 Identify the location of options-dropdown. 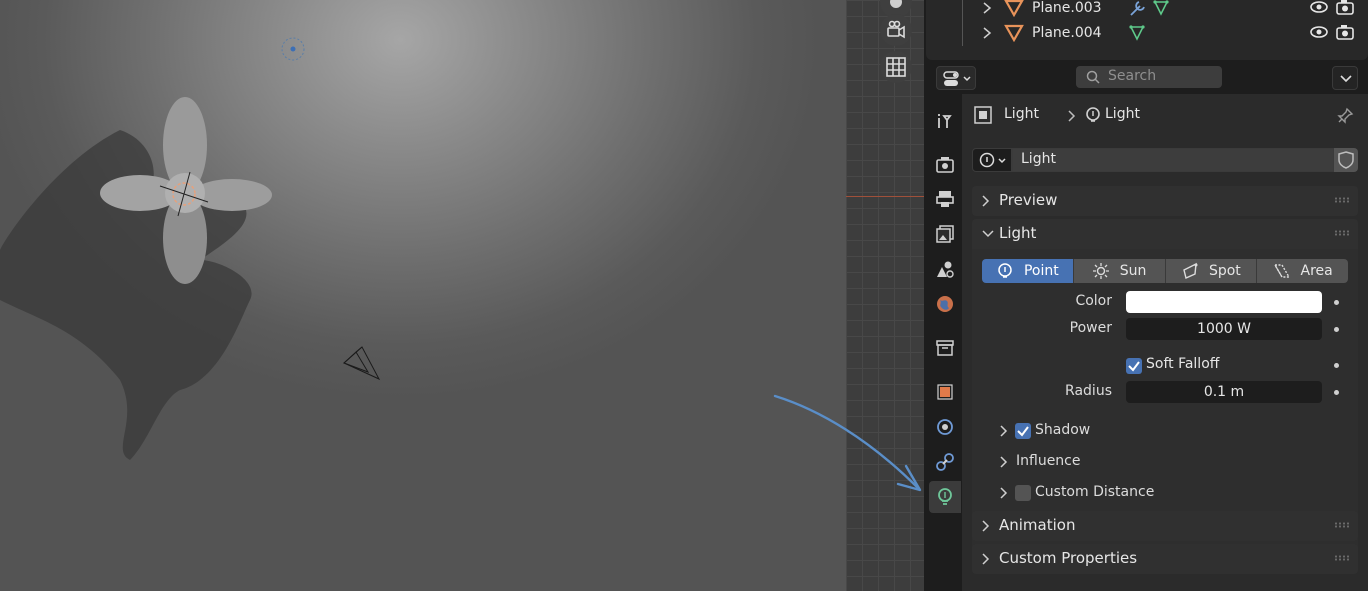
(1345, 78).